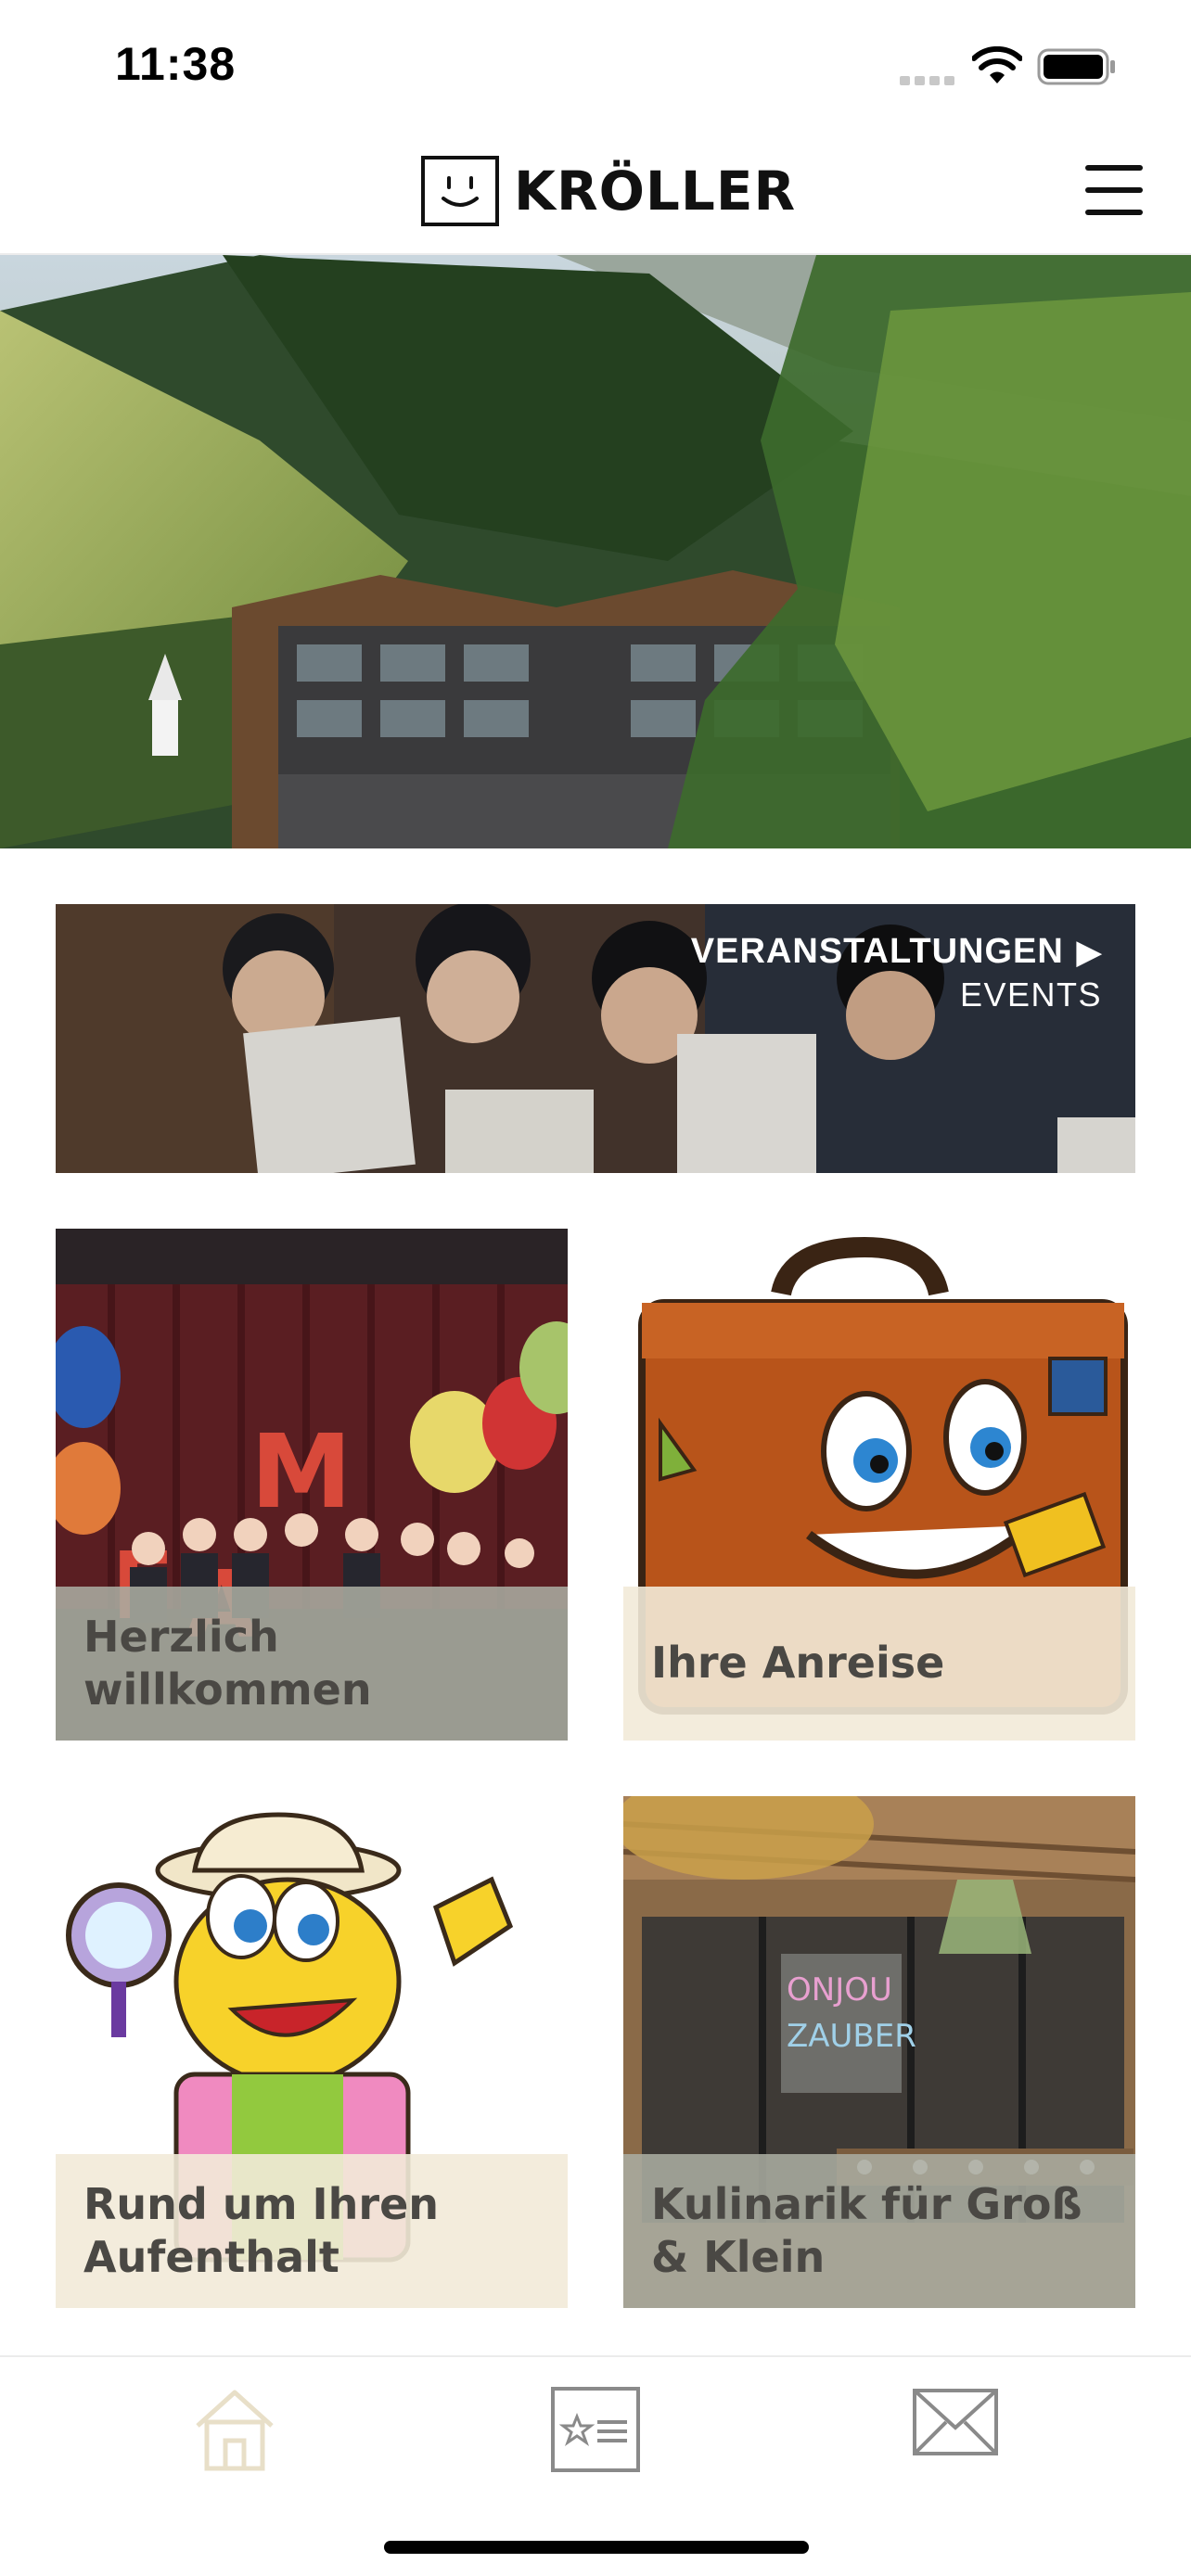 The height and width of the screenshot is (2576, 1191). What do you see at coordinates (879, 2231) in the screenshot?
I see `tile-caption: Kulinarik für Groß & Klein` at bounding box center [879, 2231].